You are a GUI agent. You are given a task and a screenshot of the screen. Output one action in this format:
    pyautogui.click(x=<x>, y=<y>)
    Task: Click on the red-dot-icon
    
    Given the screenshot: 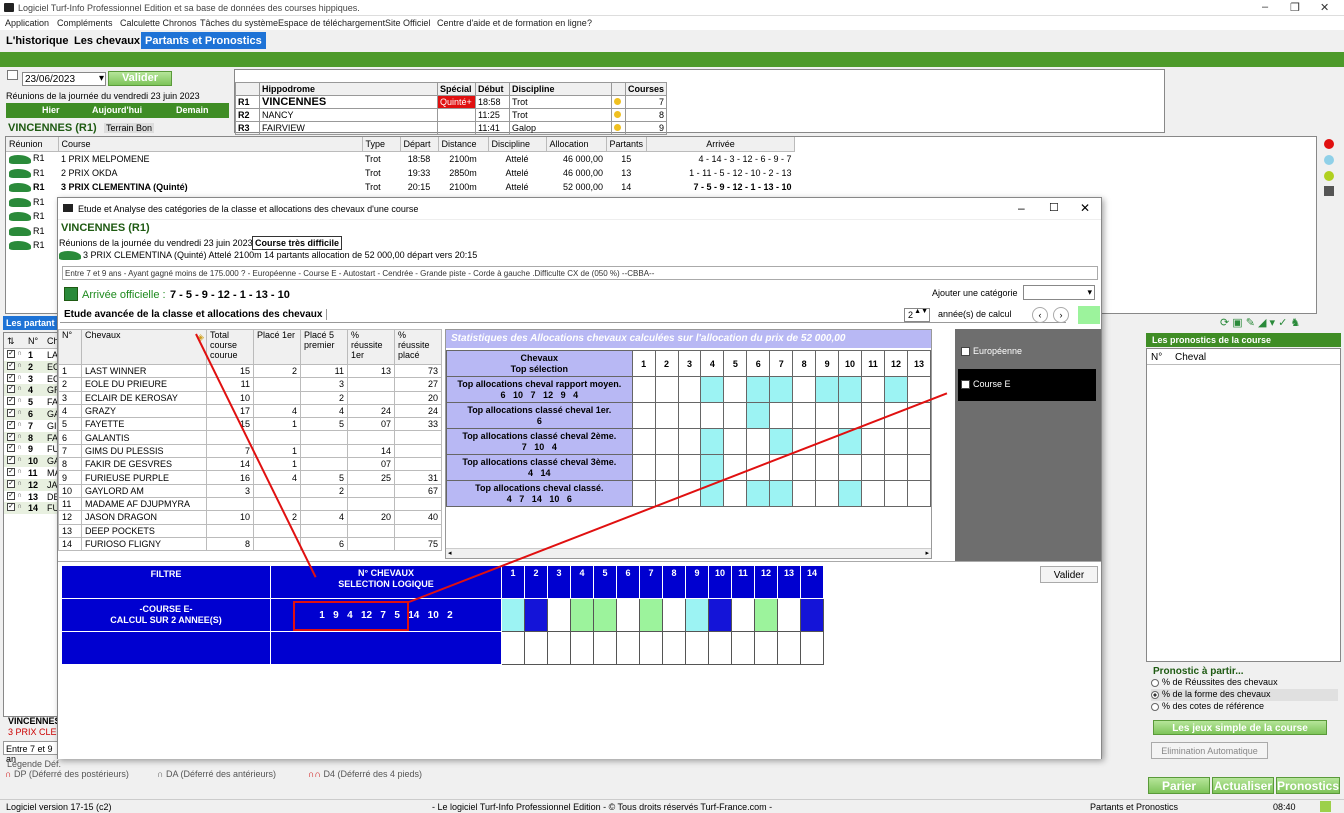 What is the action you would take?
    pyautogui.click(x=1329, y=144)
    